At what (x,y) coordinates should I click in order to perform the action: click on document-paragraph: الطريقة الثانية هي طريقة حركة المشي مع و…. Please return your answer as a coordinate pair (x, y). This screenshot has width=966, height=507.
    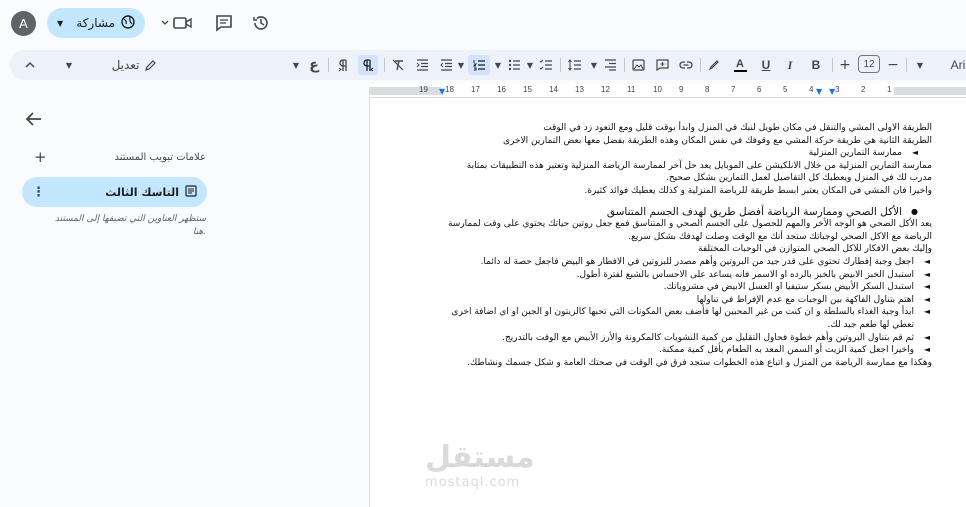
    Looking at the image, I should click on (717, 140).